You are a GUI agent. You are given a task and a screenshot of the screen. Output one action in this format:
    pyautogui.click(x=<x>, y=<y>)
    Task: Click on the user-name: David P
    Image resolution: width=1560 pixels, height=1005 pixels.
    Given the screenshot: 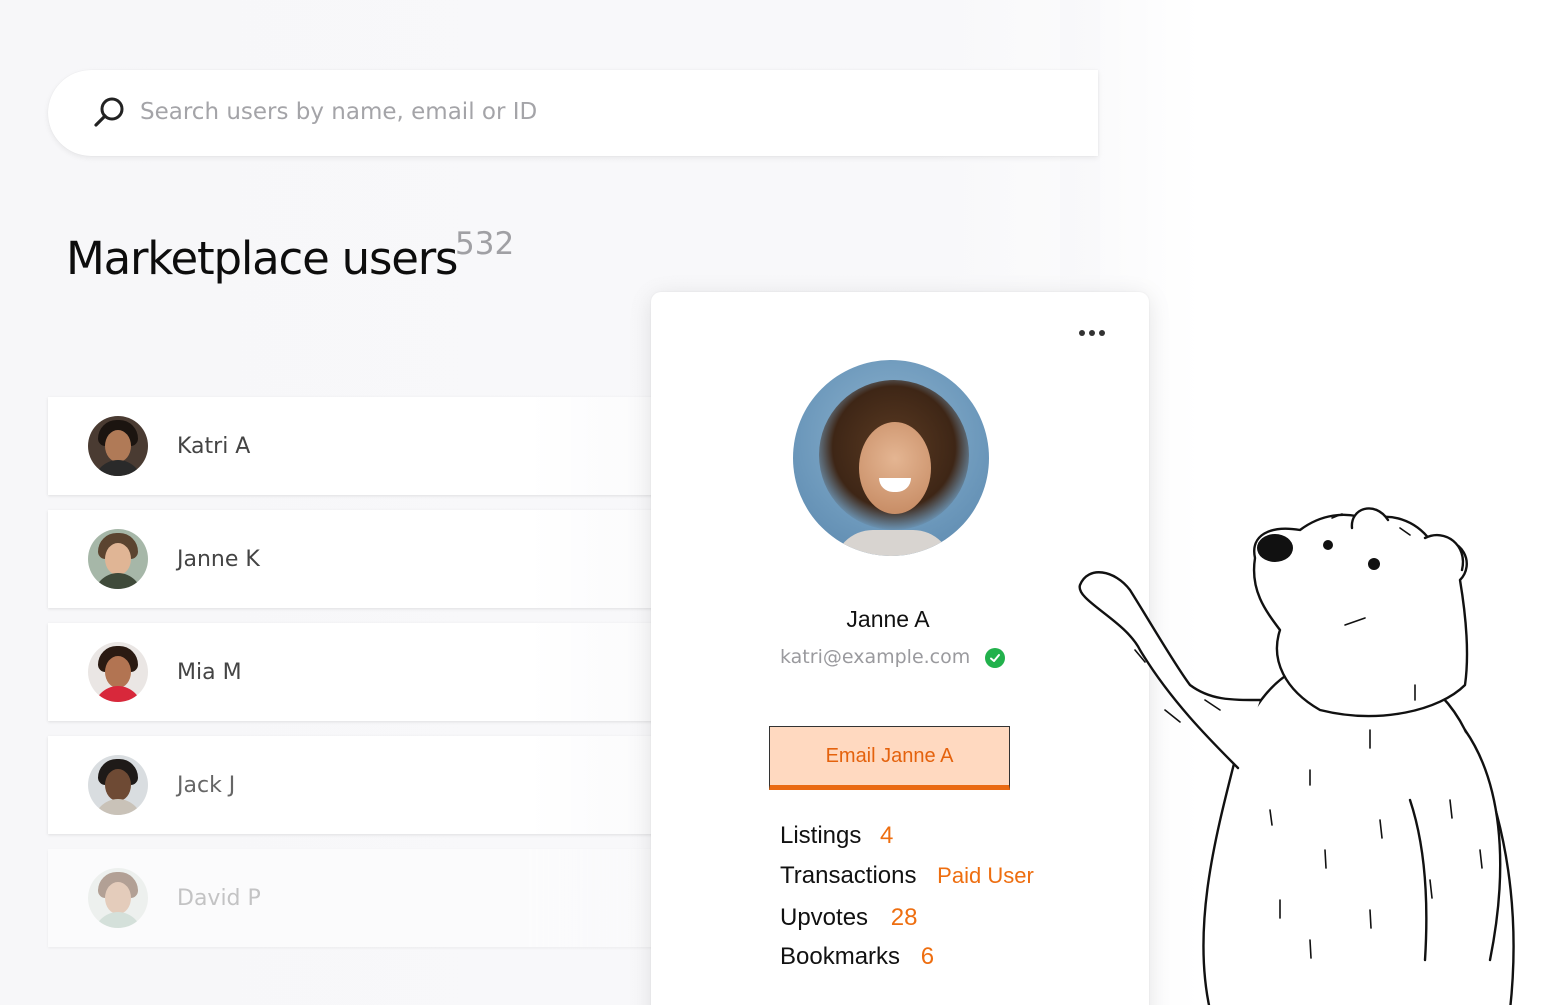 What is the action you would take?
    pyautogui.click(x=219, y=898)
    